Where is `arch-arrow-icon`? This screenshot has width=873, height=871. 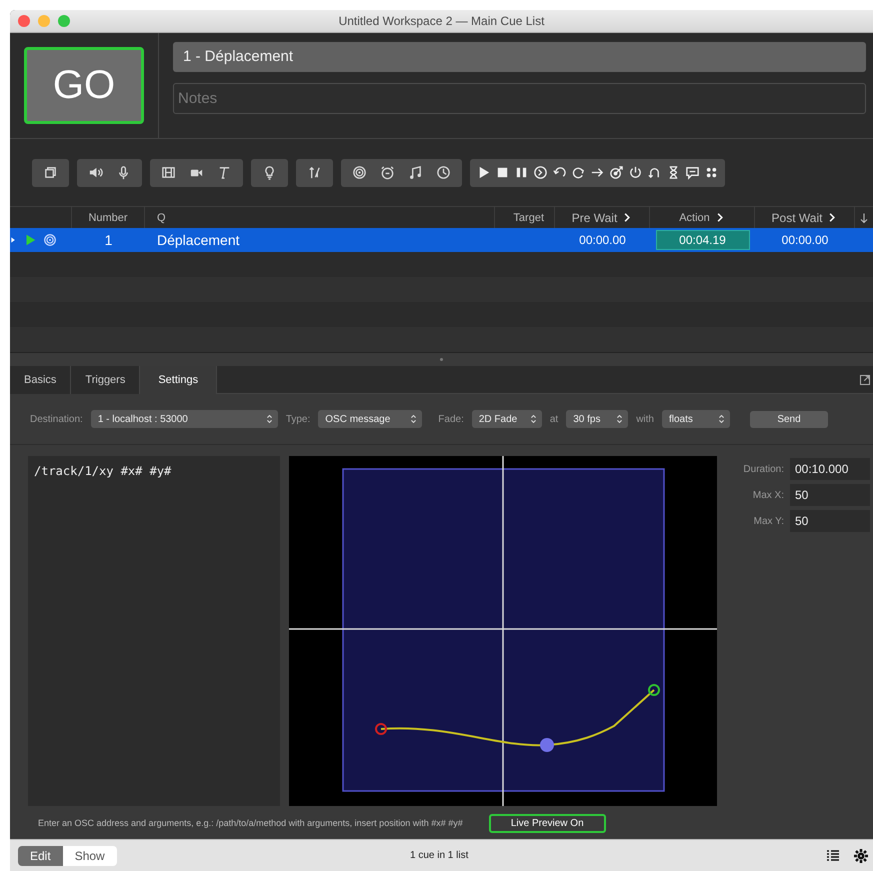 arch-arrow-icon is located at coordinates (654, 172).